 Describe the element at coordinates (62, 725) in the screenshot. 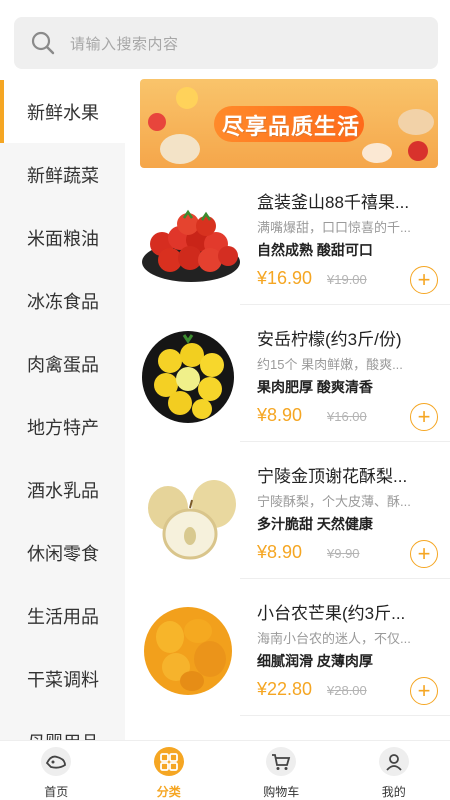

I see `sidebar-item-baby-products: 母婴用品` at that location.